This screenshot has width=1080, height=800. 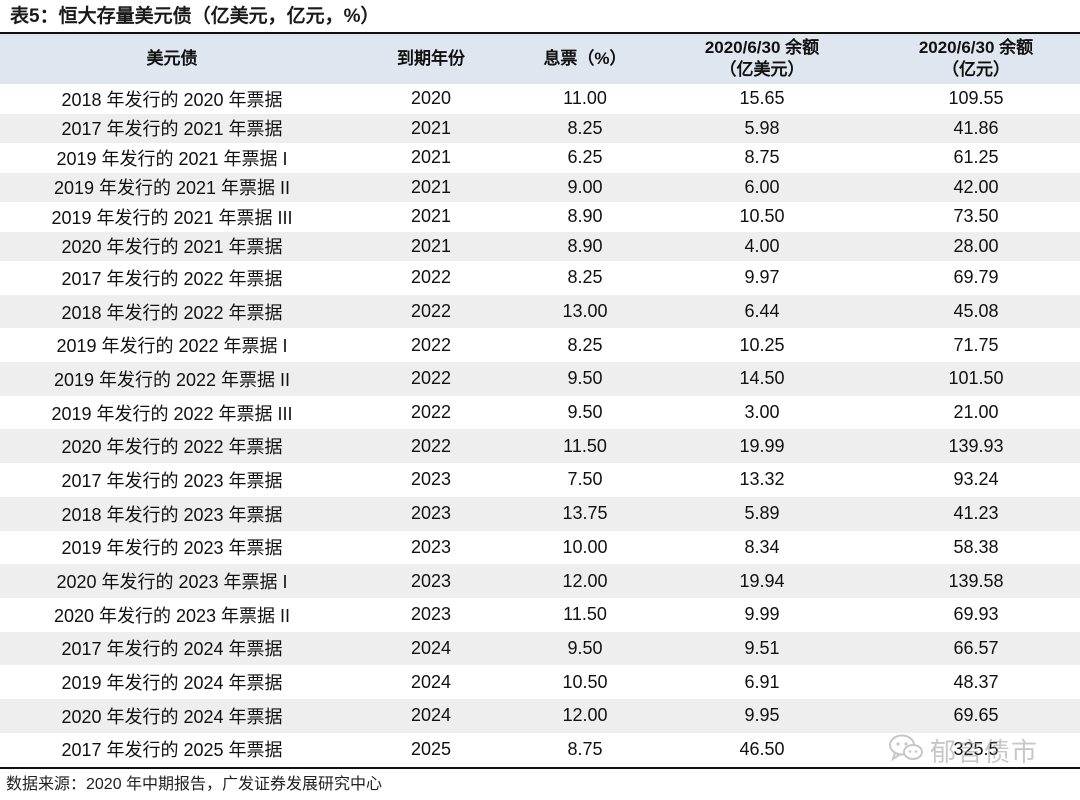 I want to click on bond-name-cell: 2019 年发行的 2022 年票据 I, so click(x=172, y=345).